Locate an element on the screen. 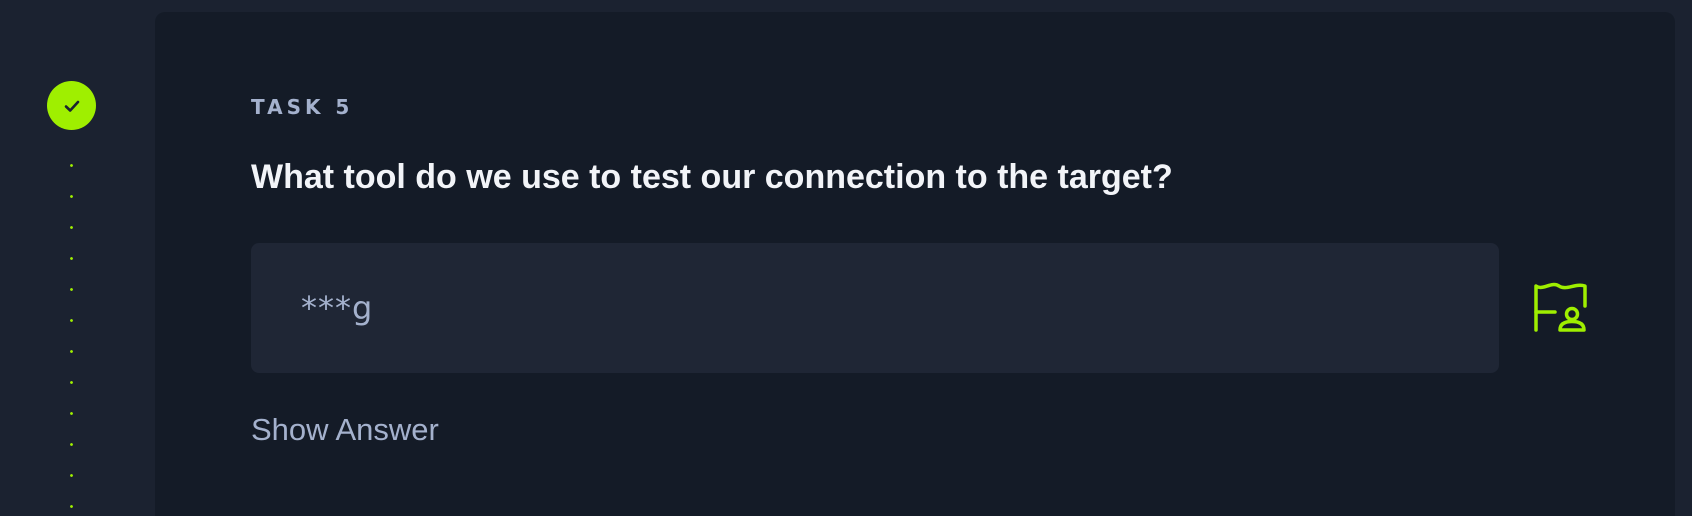 This screenshot has width=1692, height=516. flag-user-icon is located at coordinates (1560, 307).